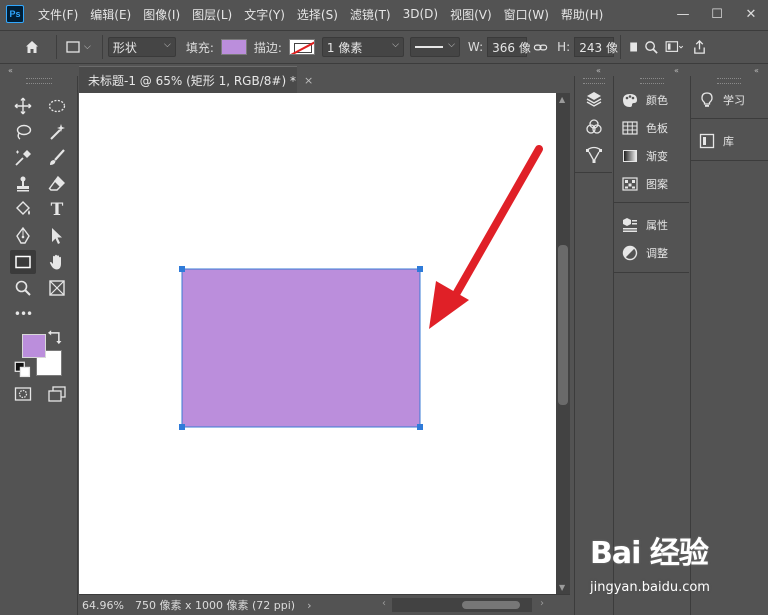  I want to click on hand-tool-icon, so click(57, 262).